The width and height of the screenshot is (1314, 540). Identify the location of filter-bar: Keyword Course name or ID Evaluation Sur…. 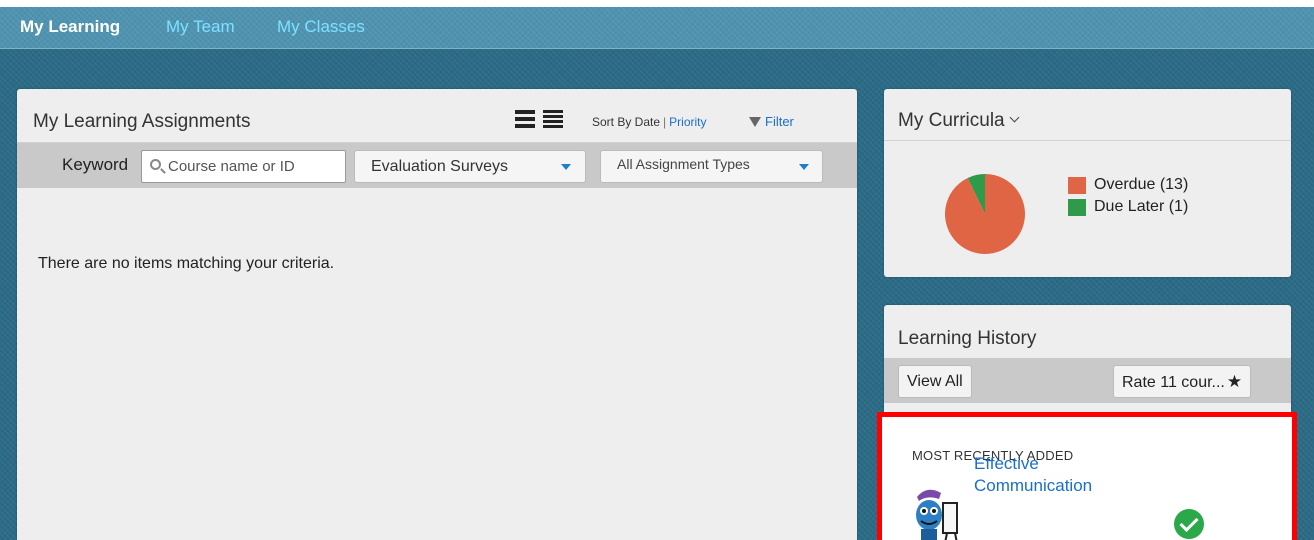
(437, 165).